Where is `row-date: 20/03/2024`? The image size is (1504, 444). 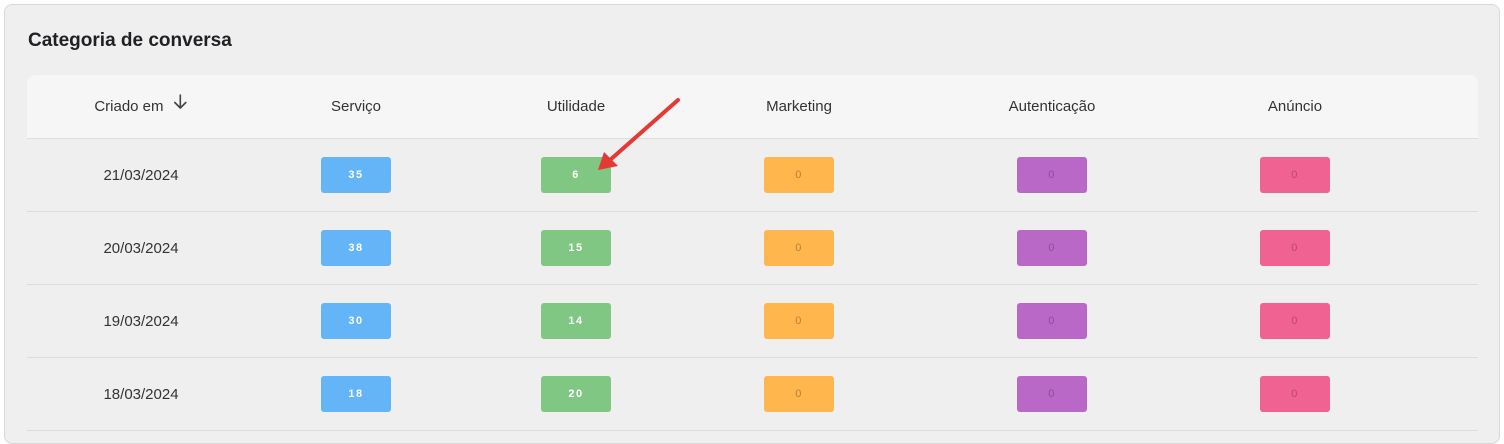
row-date: 20/03/2024 is located at coordinates (141, 248).